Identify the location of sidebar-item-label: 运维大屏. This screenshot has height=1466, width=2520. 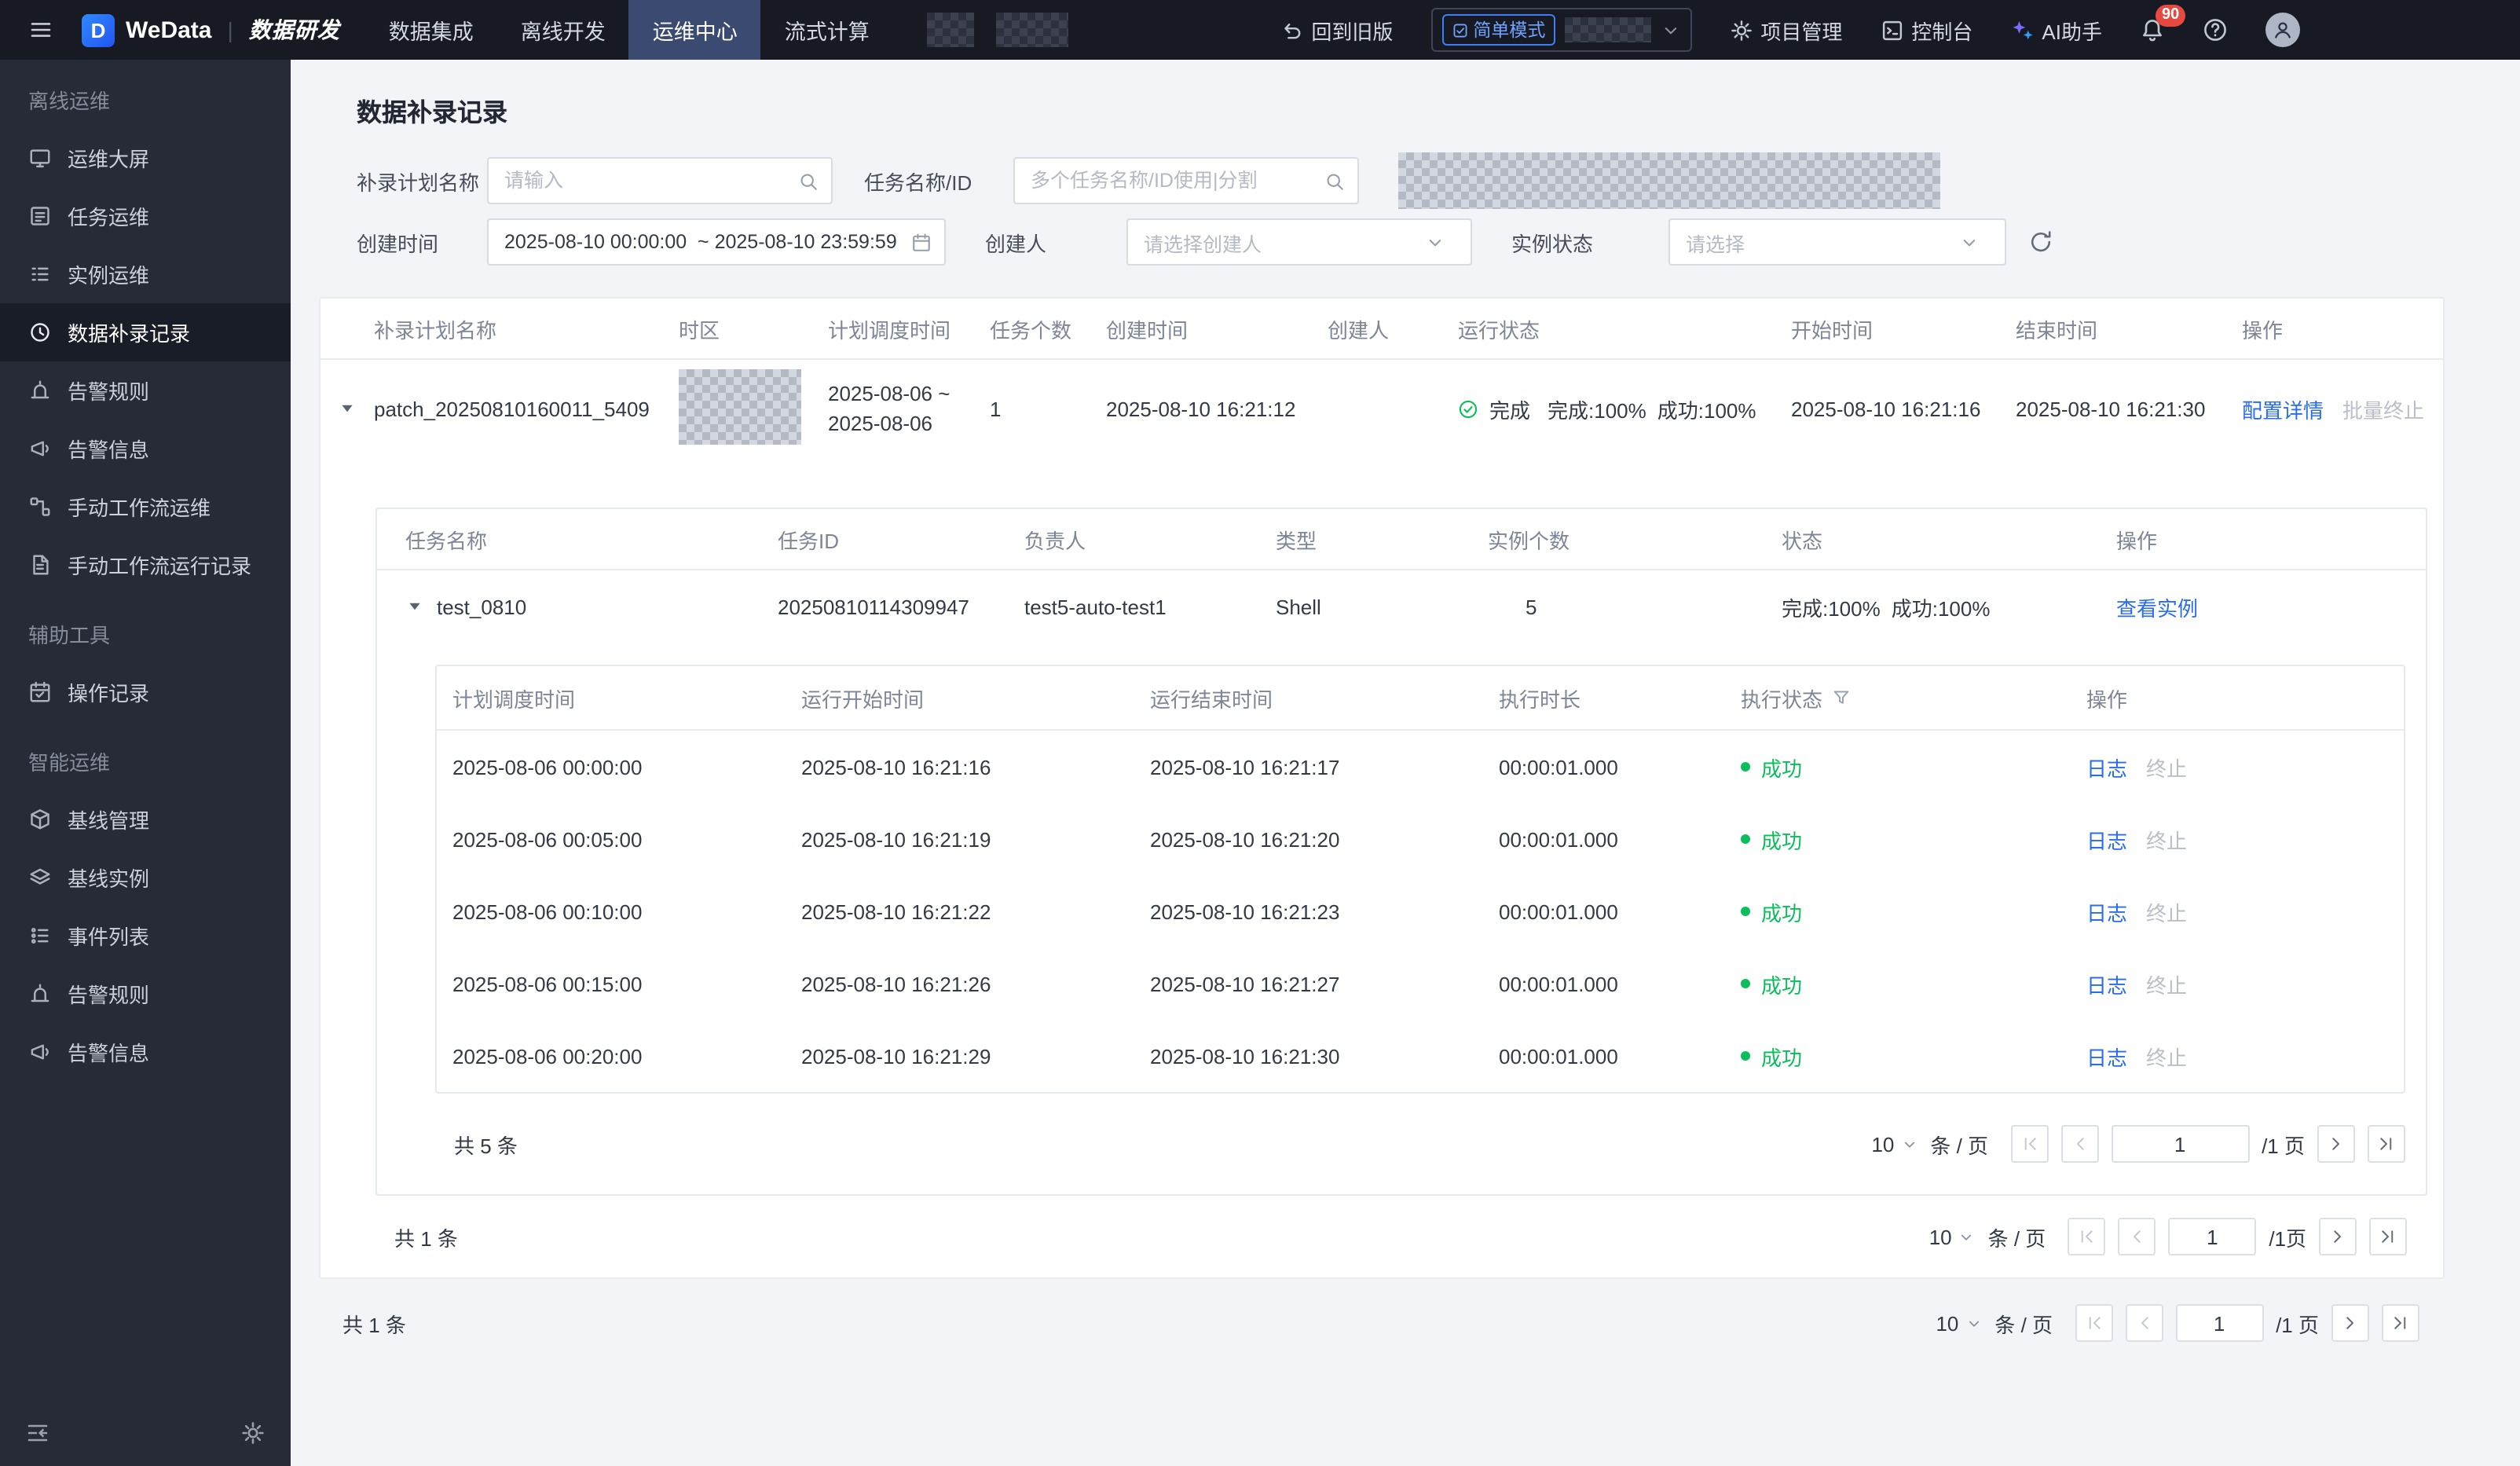
(109, 159).